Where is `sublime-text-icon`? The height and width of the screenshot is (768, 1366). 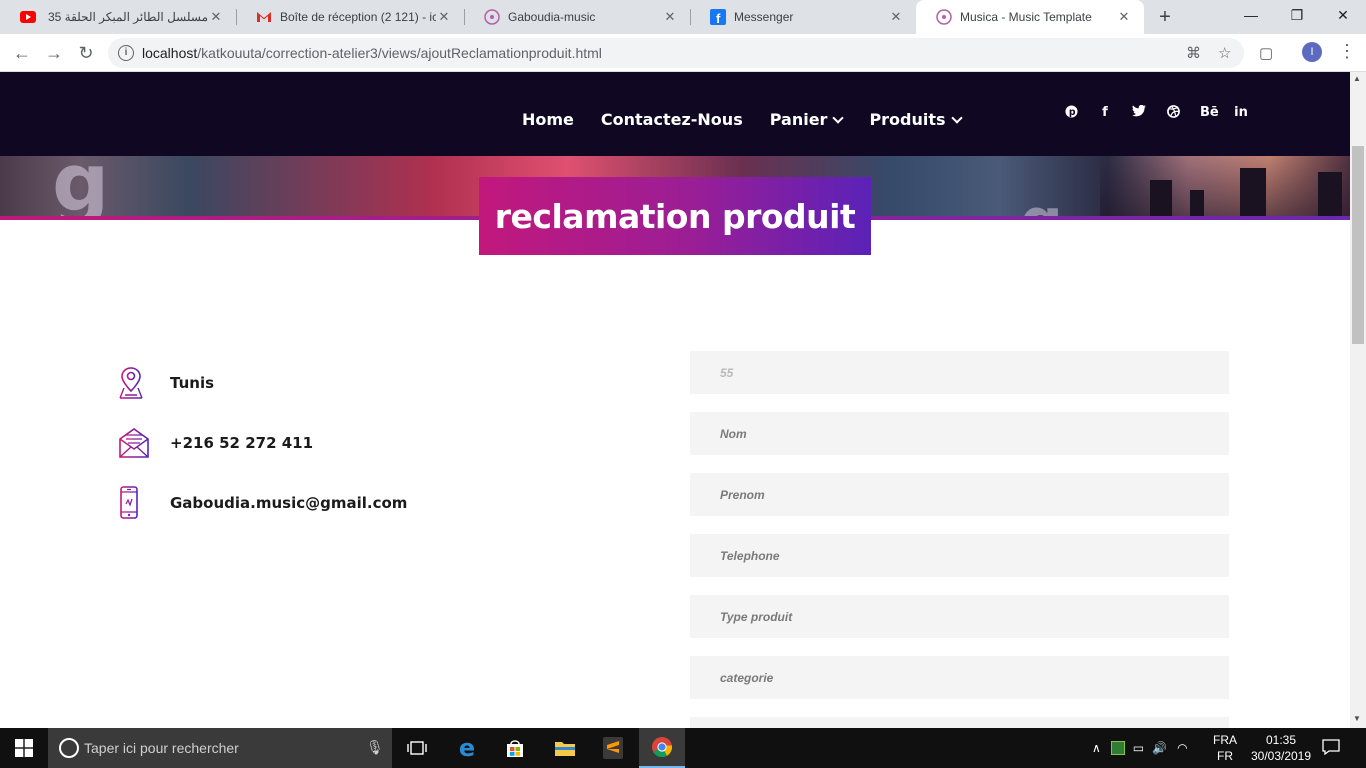 sublime-text-icon is located at coordinates (613, 748).